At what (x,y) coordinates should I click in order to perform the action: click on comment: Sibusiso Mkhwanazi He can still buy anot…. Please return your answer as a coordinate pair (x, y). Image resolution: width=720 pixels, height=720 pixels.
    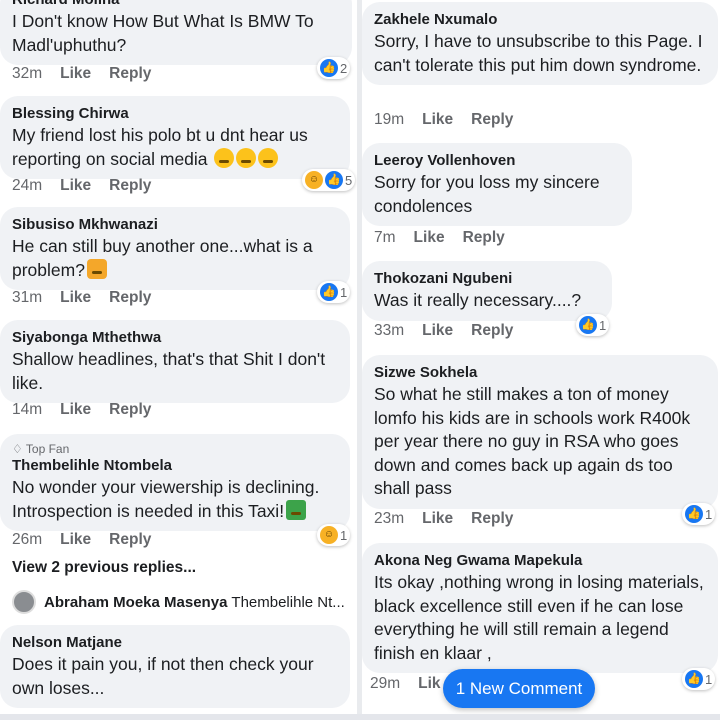
    Looking at the image, I should click on (175, 248).